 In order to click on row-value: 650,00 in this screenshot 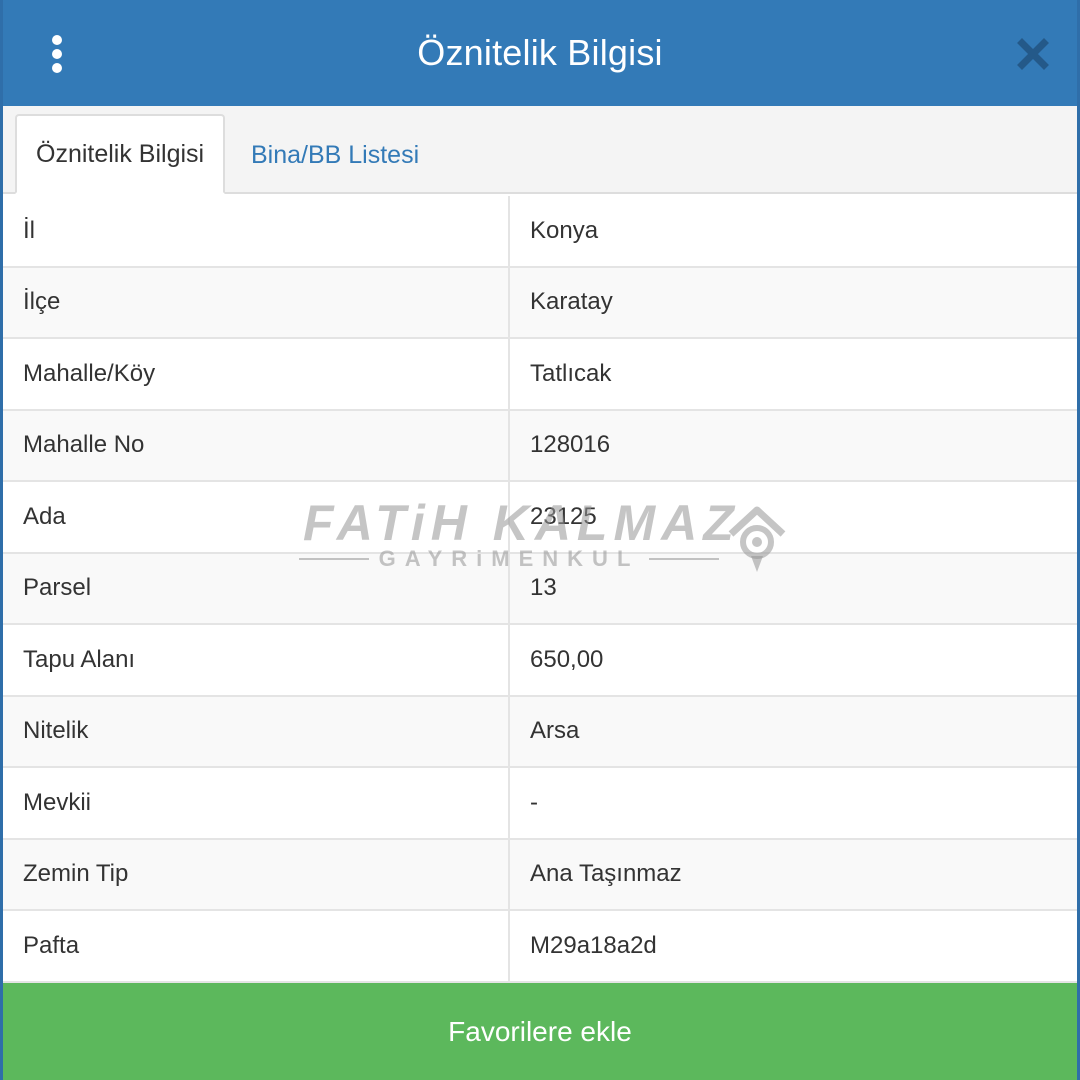, I will do `click(567, 659)`.